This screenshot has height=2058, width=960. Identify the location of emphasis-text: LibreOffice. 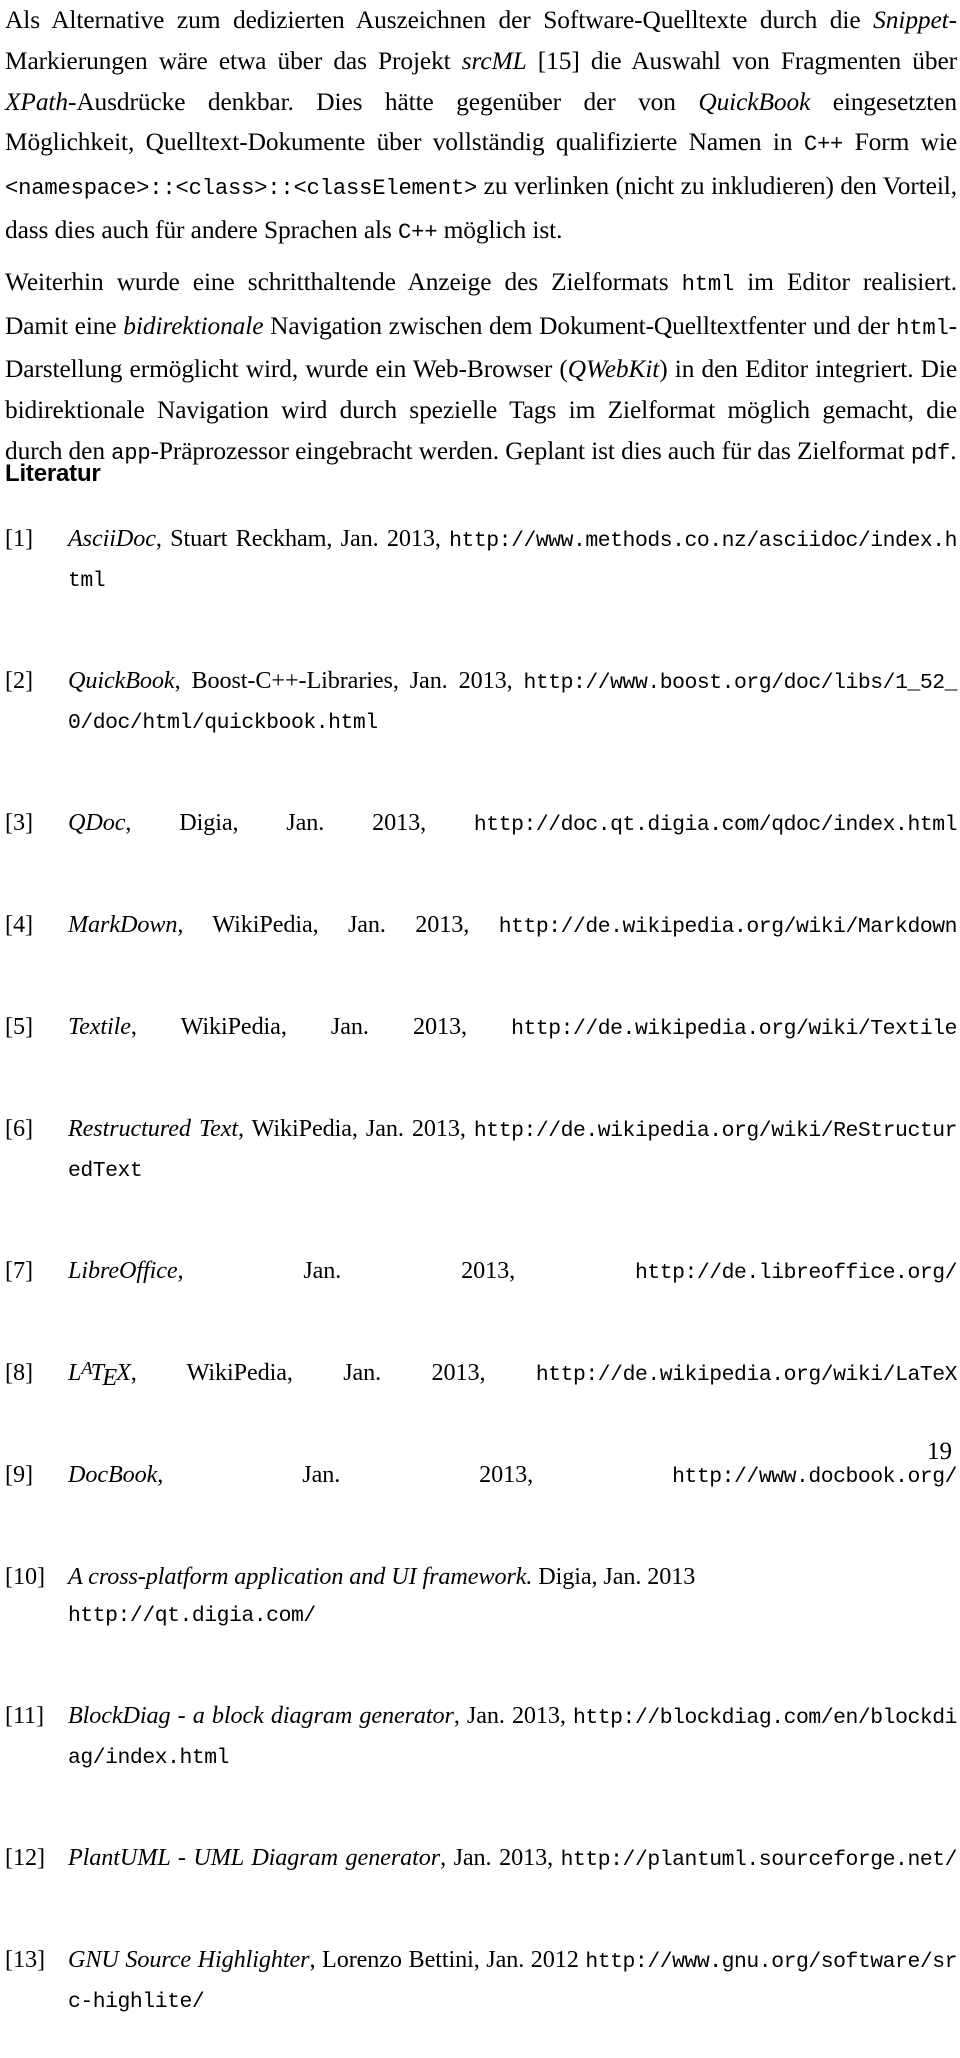
(123, 1270).